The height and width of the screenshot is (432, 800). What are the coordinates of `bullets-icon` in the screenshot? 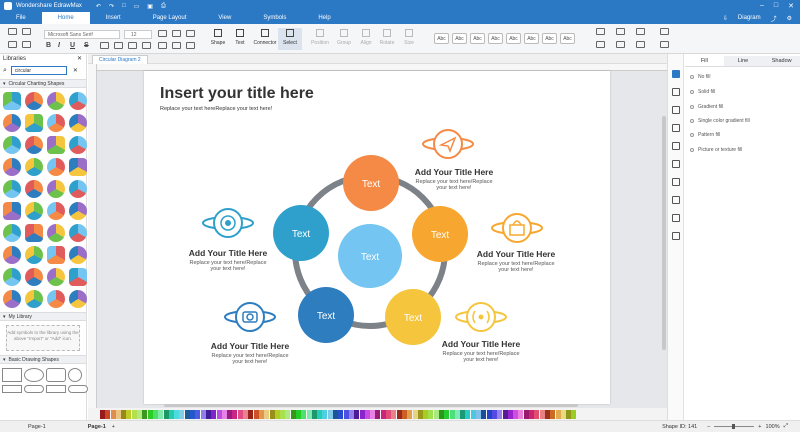 It's located at (132, 45).